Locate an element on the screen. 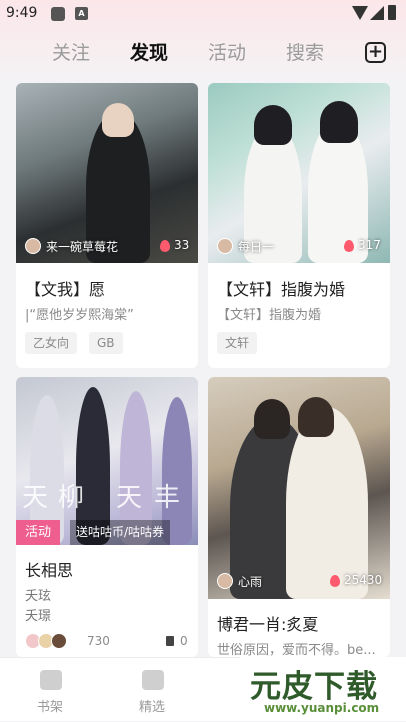  participant-count: 730 is located at coordinates (98, 641).